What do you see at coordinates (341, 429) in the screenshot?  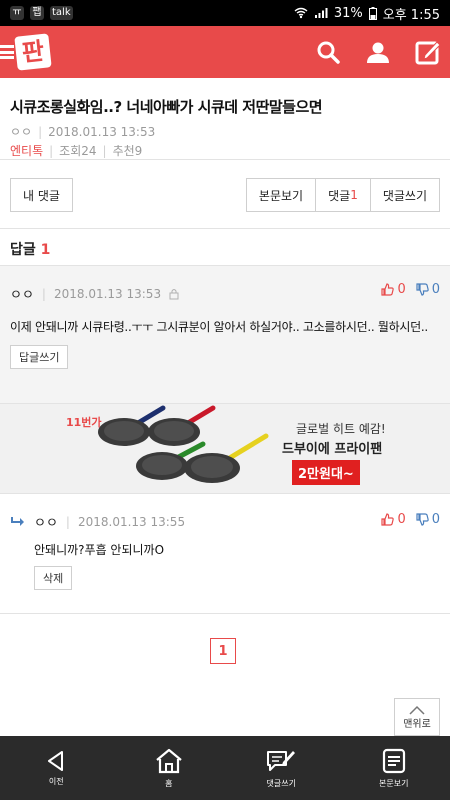 I see `ad-tagline: 글로벌 히트 예감!` at bounding box center [341, 429].